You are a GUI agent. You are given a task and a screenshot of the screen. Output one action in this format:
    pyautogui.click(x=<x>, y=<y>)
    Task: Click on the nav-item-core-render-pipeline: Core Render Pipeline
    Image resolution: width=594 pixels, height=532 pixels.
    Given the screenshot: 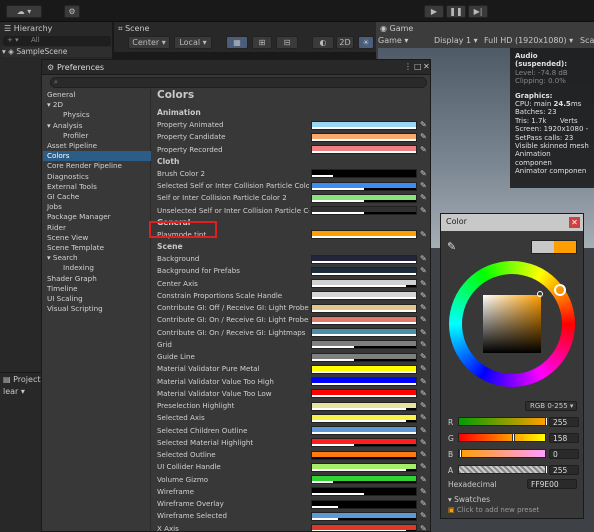 What is the action you would take?
    pyautogui.click(x=97, y=166)
    